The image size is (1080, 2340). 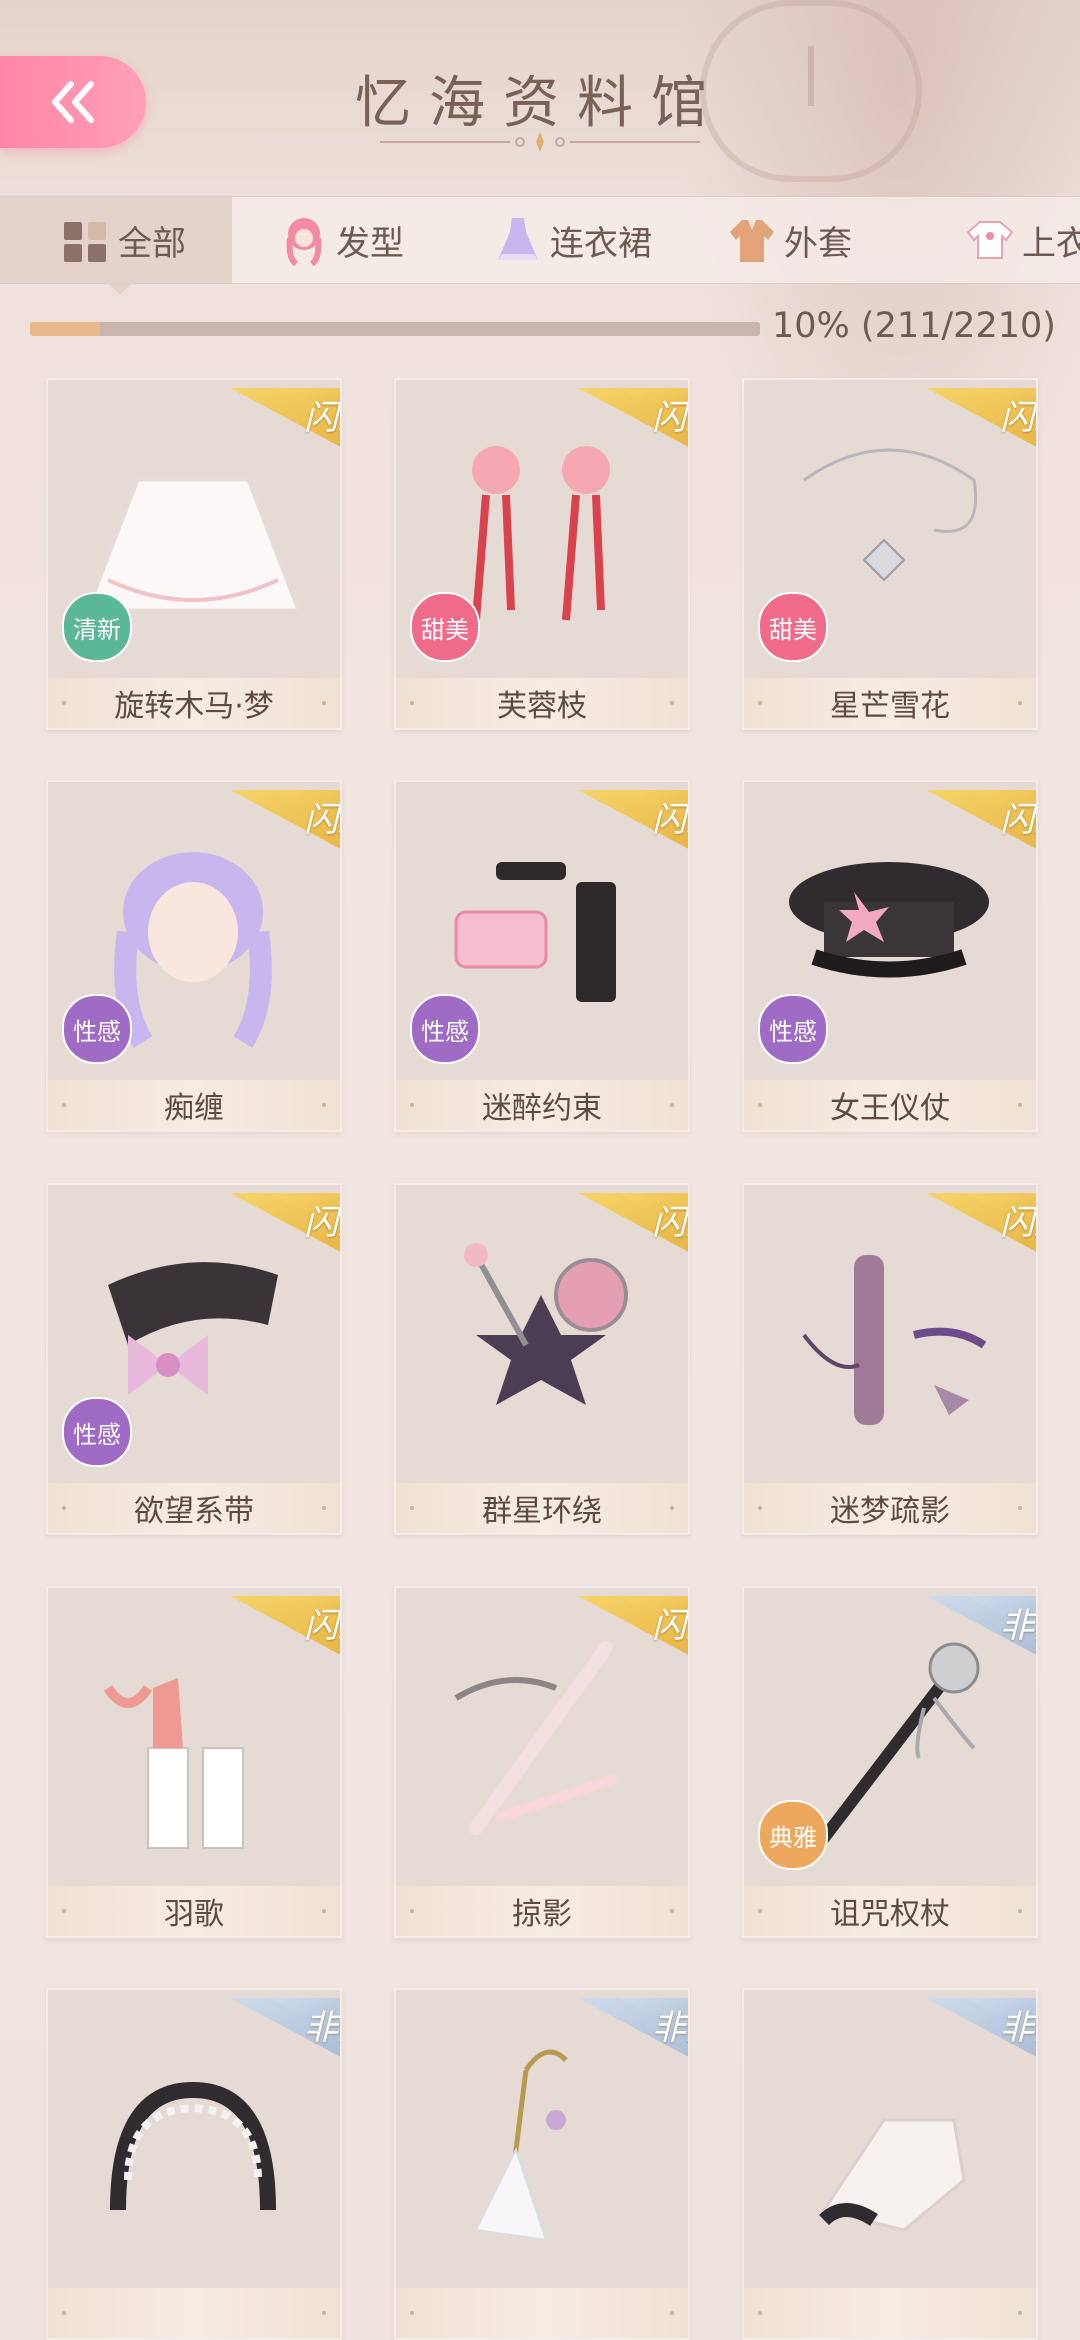 What do you see at coordinates (1051, 243) in the screenshot?
I see `tab-label: 上衣` at bounding box center [1051, 243].